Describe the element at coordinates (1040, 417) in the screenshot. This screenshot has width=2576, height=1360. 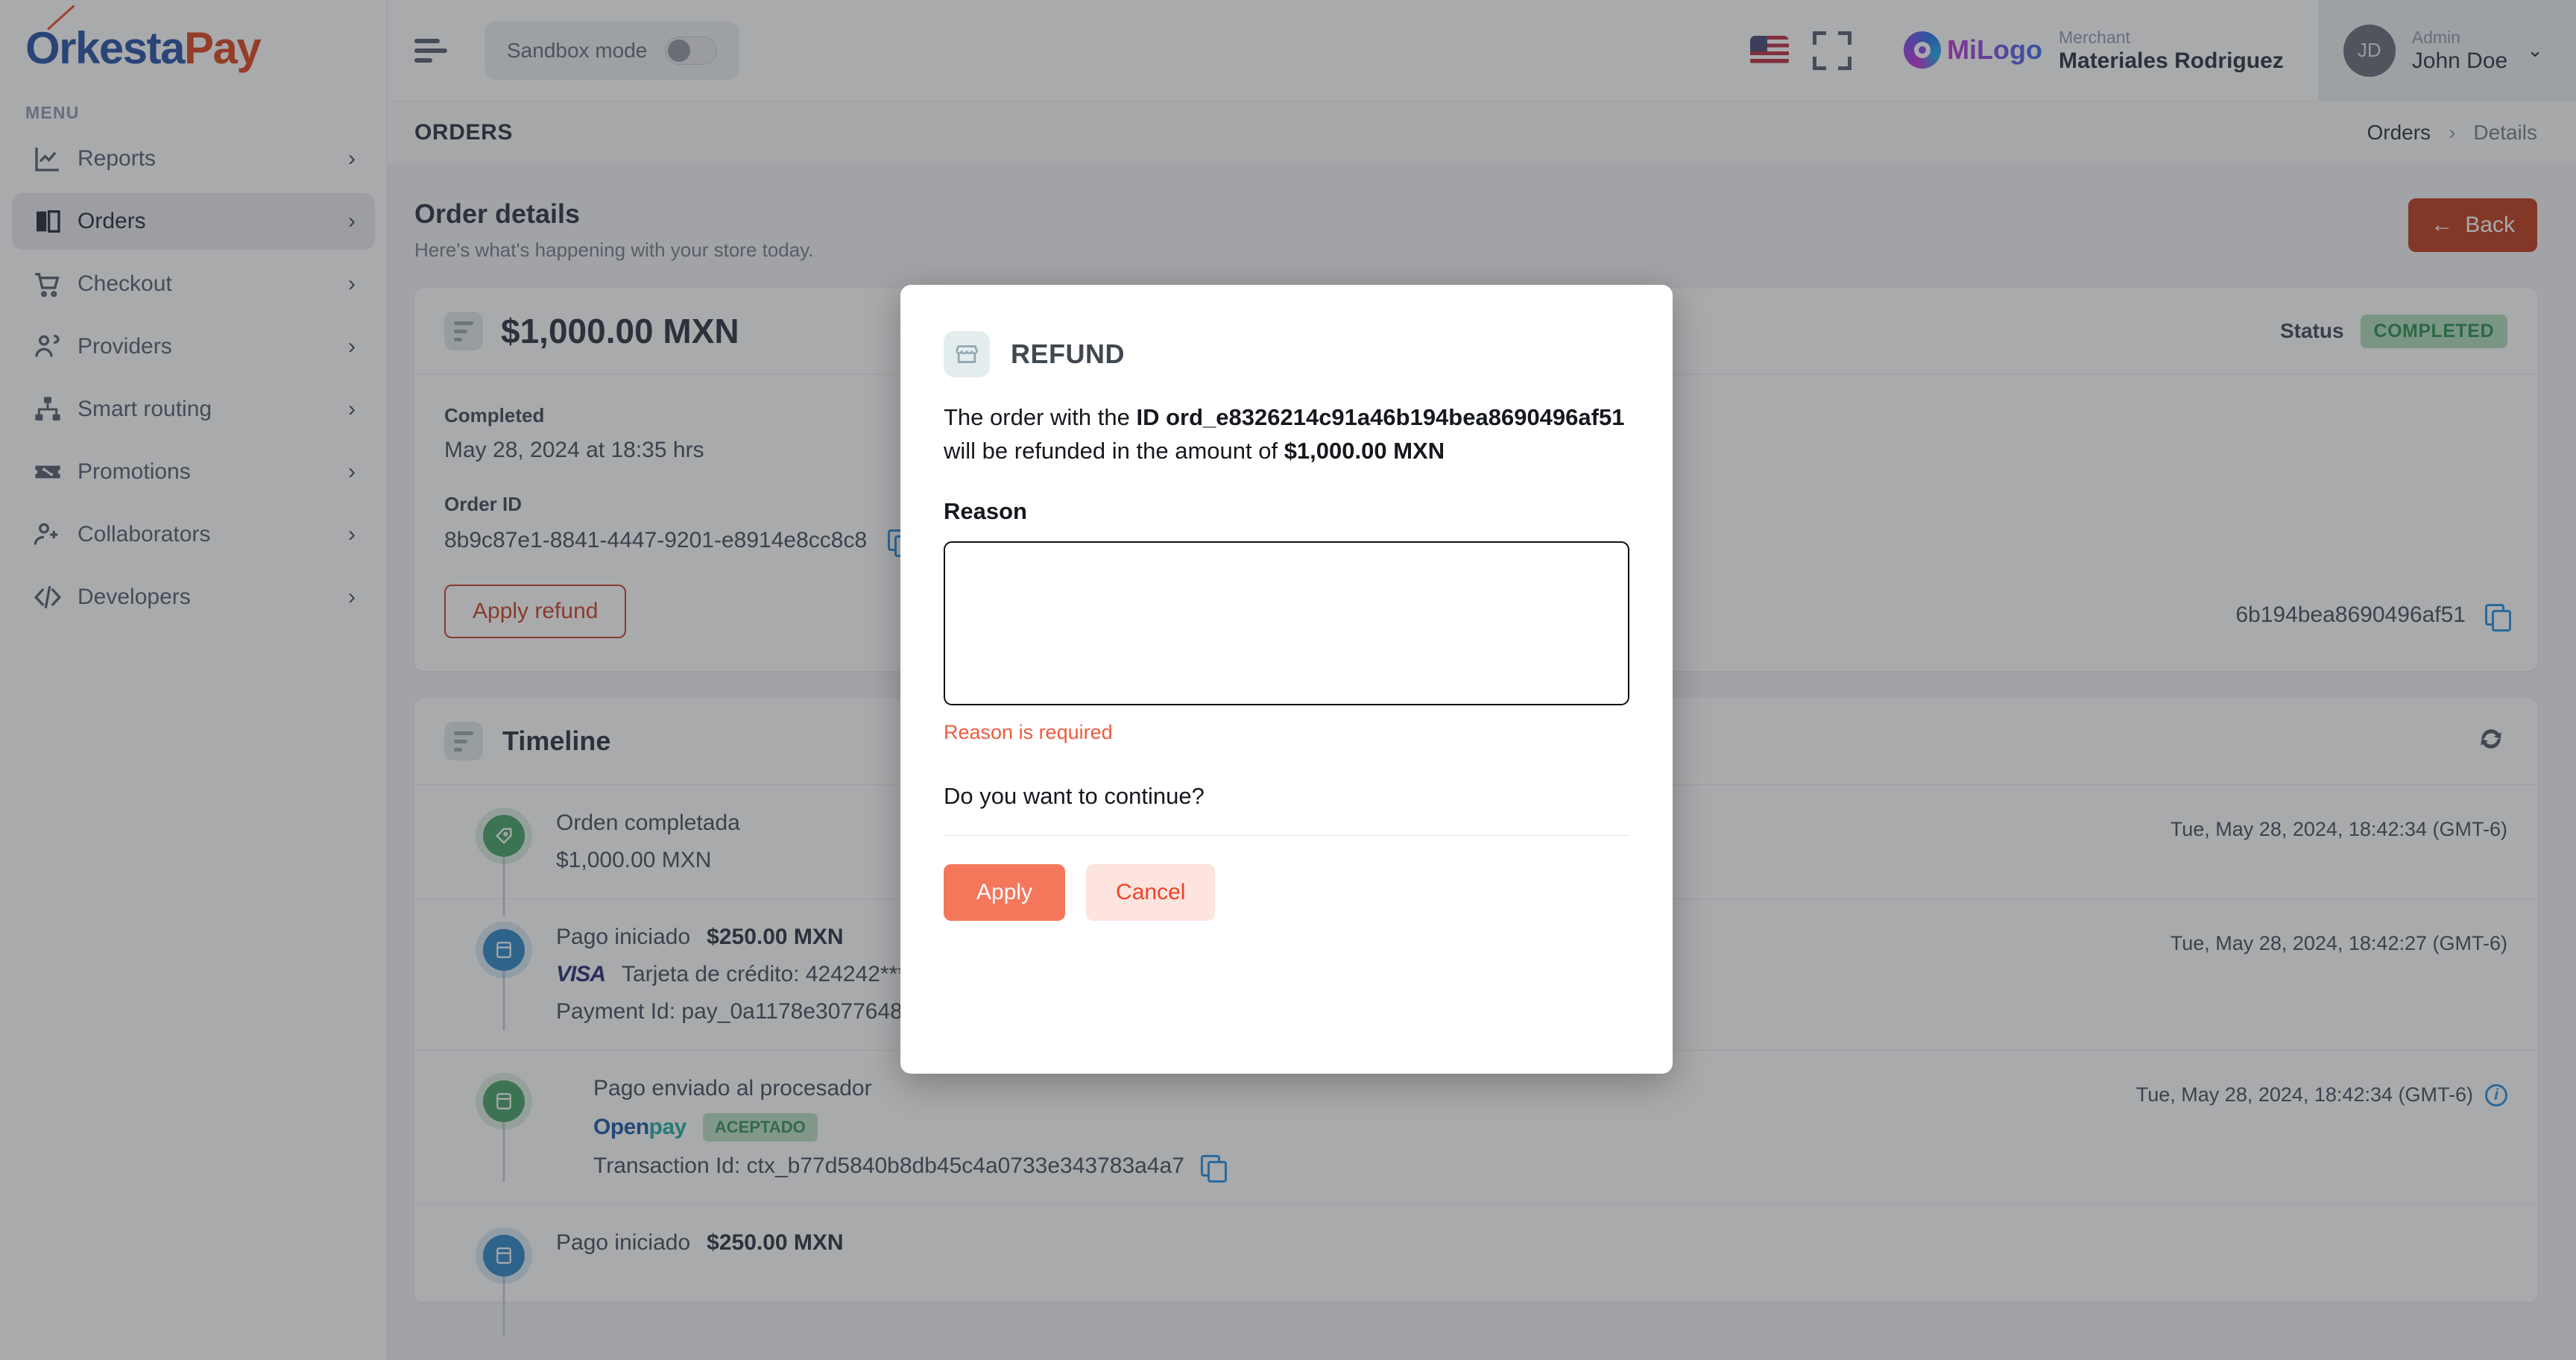
I see `refund-body-pre: The order with the` at that location.